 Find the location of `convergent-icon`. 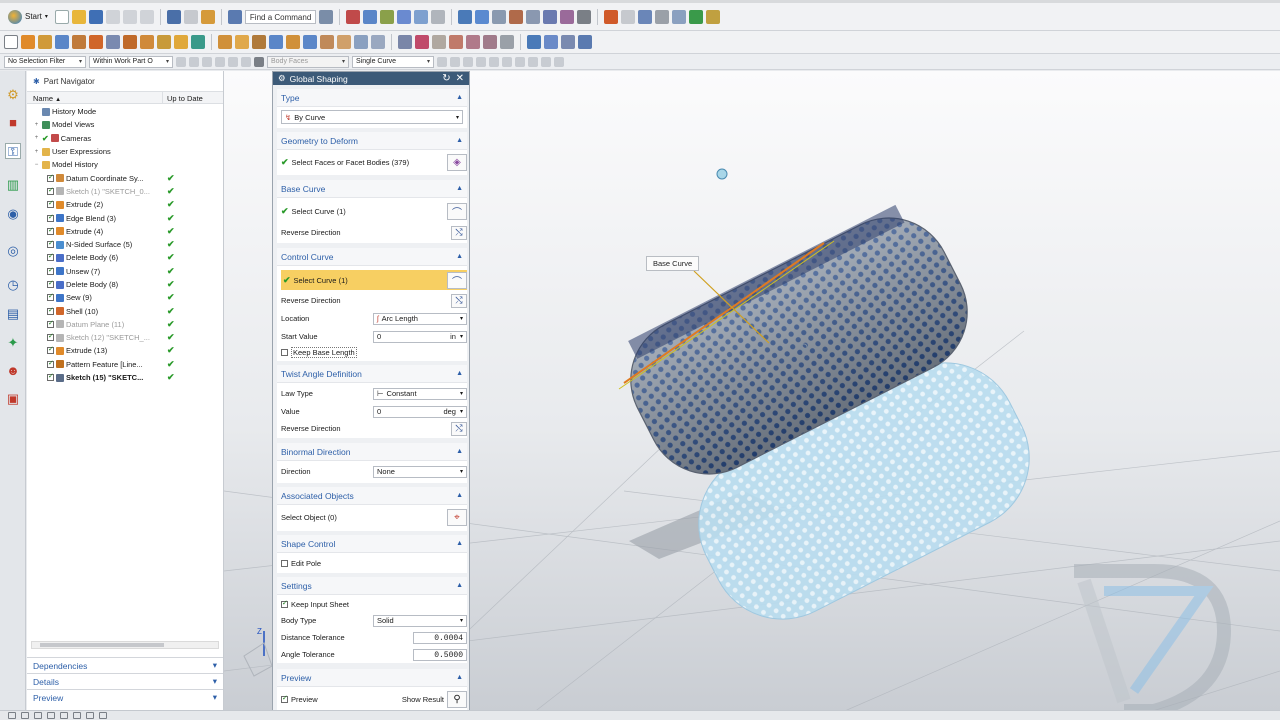

convergent-icon is located at coordinates (534, 42).